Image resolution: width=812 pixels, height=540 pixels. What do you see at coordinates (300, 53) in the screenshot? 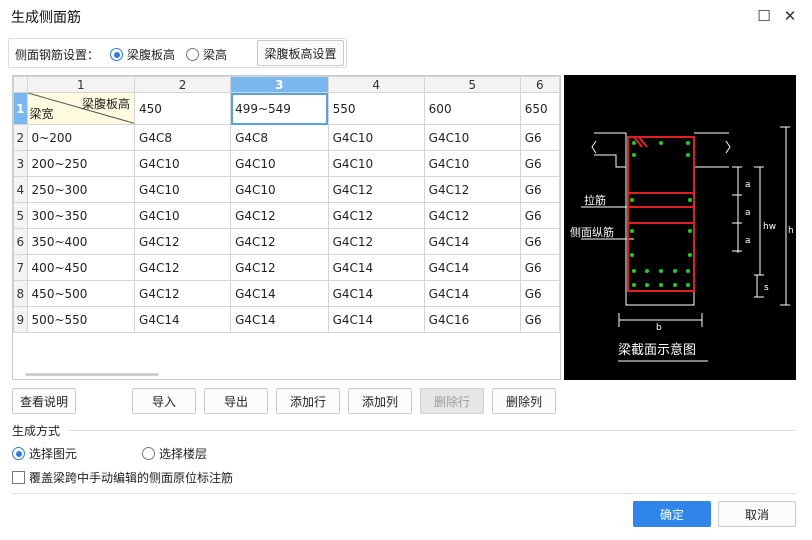
I see `web-height-settings-button: 梁腹板高设置` at bounding box center [300, 53].